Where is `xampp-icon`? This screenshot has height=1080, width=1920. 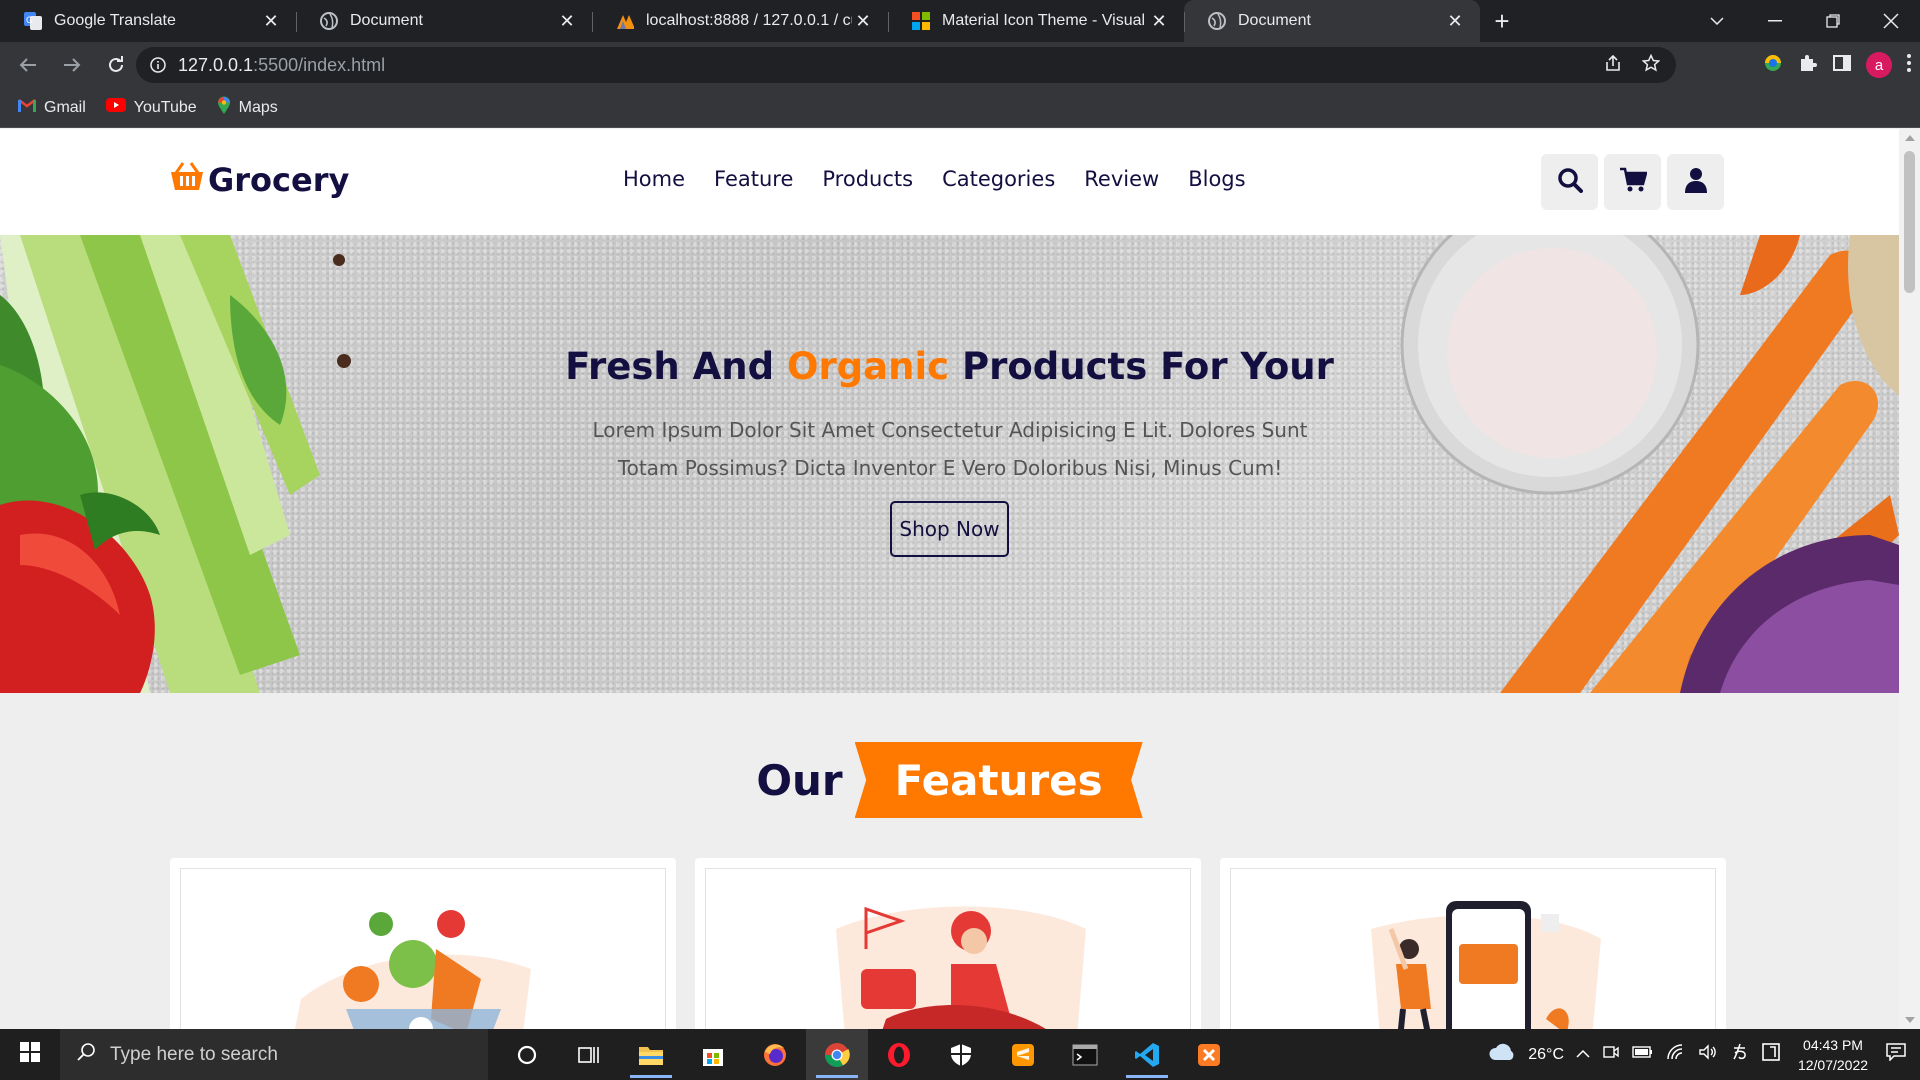
xampp-icon is located at coordinates (1209, 1054).